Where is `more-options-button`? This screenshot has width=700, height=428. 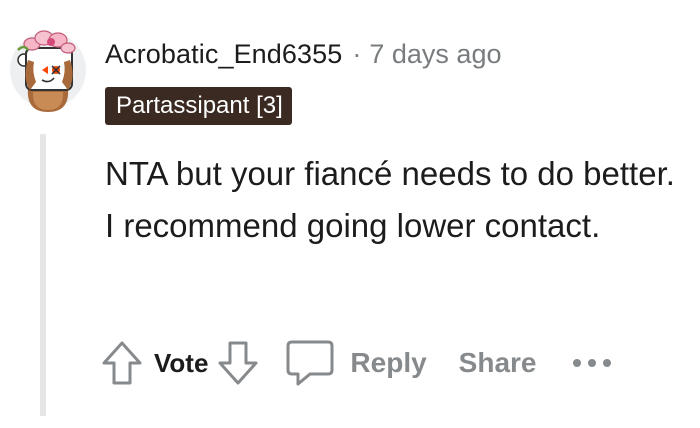 more-options-button is located at coordinates (592, 363).